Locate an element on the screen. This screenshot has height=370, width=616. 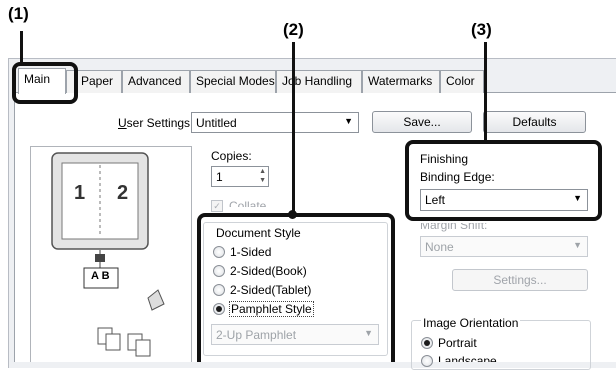
tab-job-handling: Job Handling is located at coordinates (319, 81).